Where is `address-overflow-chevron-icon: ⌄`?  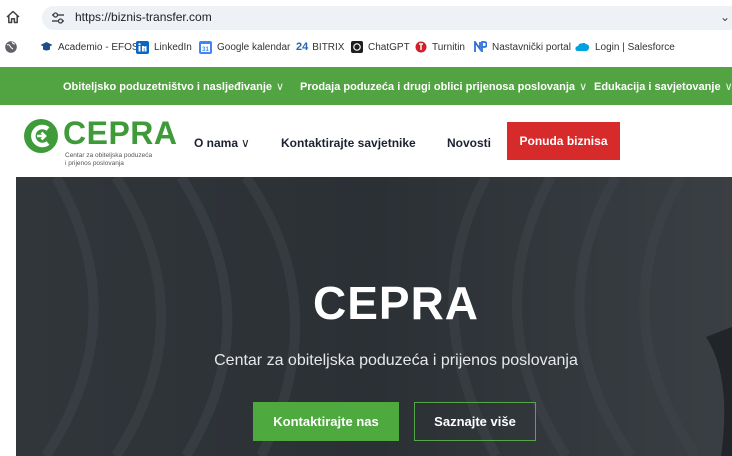 address-overflow-chevron-icon: ⌄ is located at coordinates (725, 17).